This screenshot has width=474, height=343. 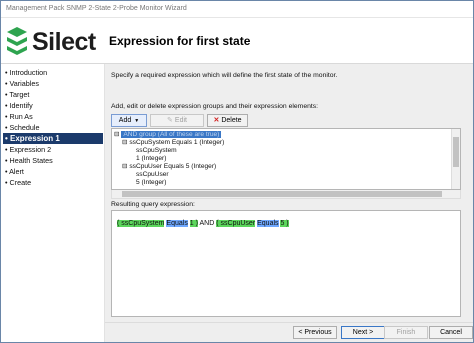 What do you see at coordinates (315, 332) in the screenshot?
I see `previous-button: < Previous` at bounding box center [315, 332].